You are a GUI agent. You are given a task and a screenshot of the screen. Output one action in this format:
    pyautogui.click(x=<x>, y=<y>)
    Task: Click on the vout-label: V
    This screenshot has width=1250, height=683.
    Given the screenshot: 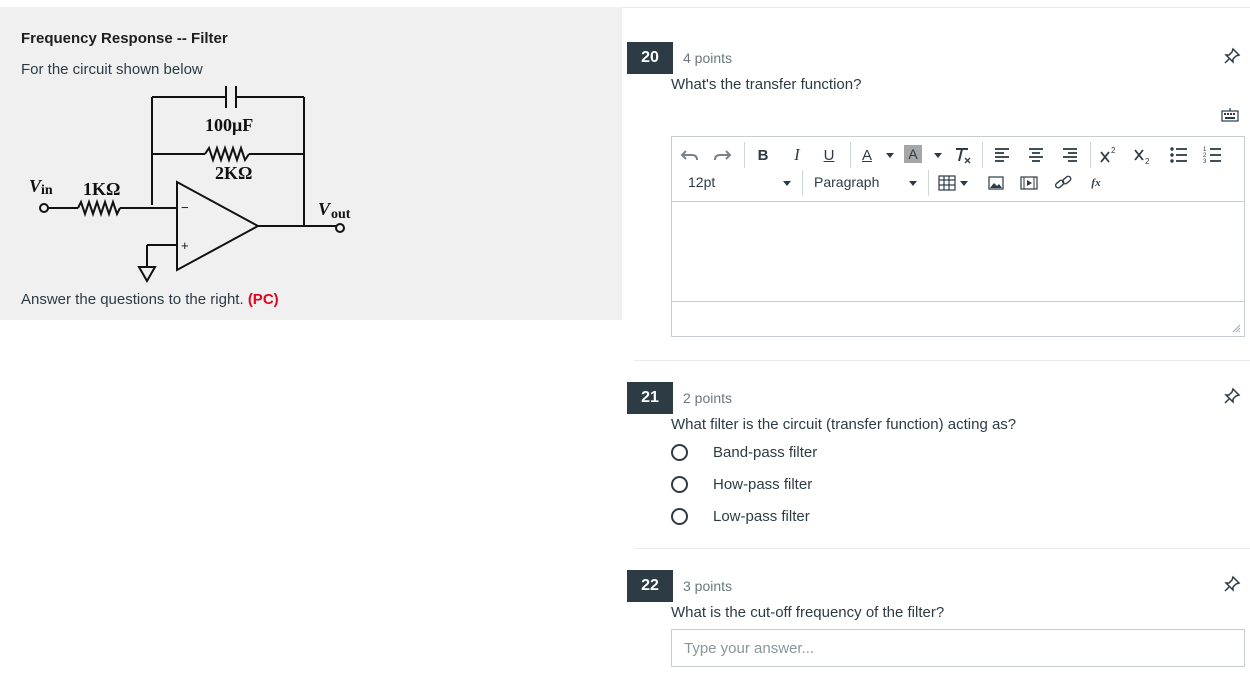 What is the action you would take?
    pyautogui.click(x=325, y=209)
    